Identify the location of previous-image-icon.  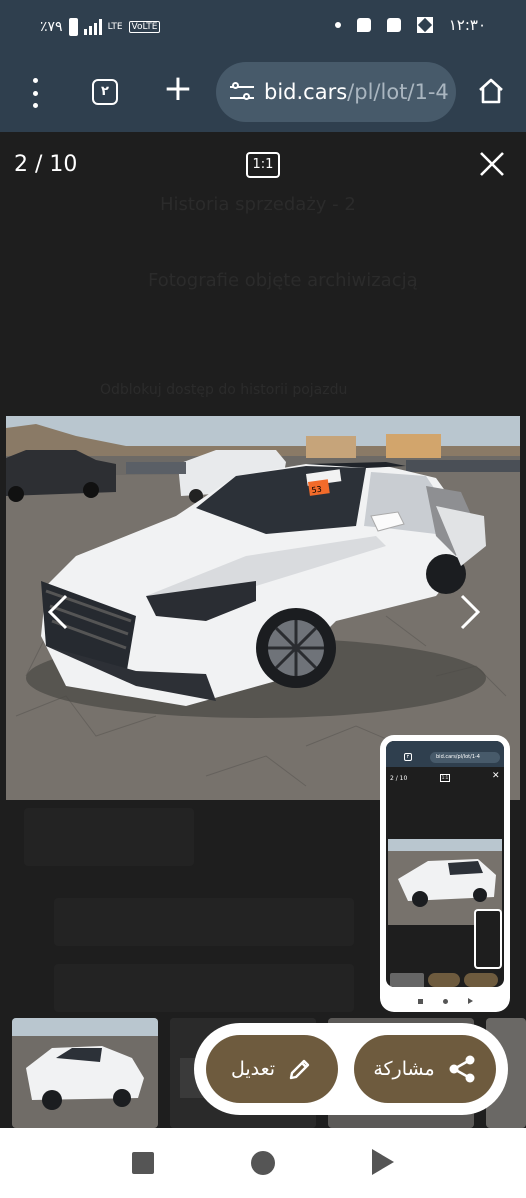
(59, 612).